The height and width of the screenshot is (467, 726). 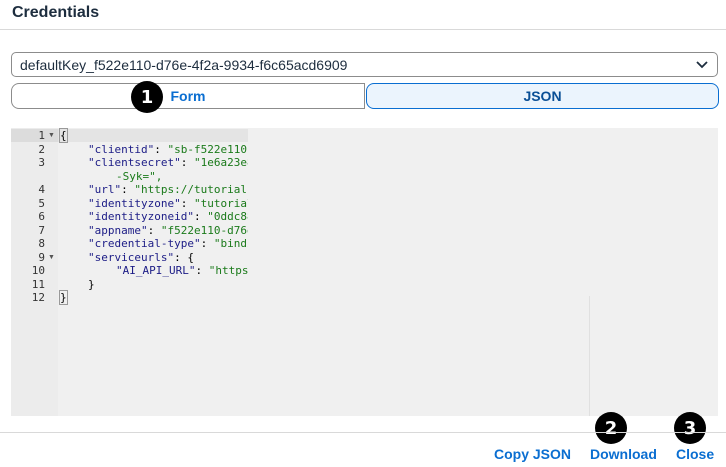 I want to click on line-number: 2, so click(x=41, y=149).